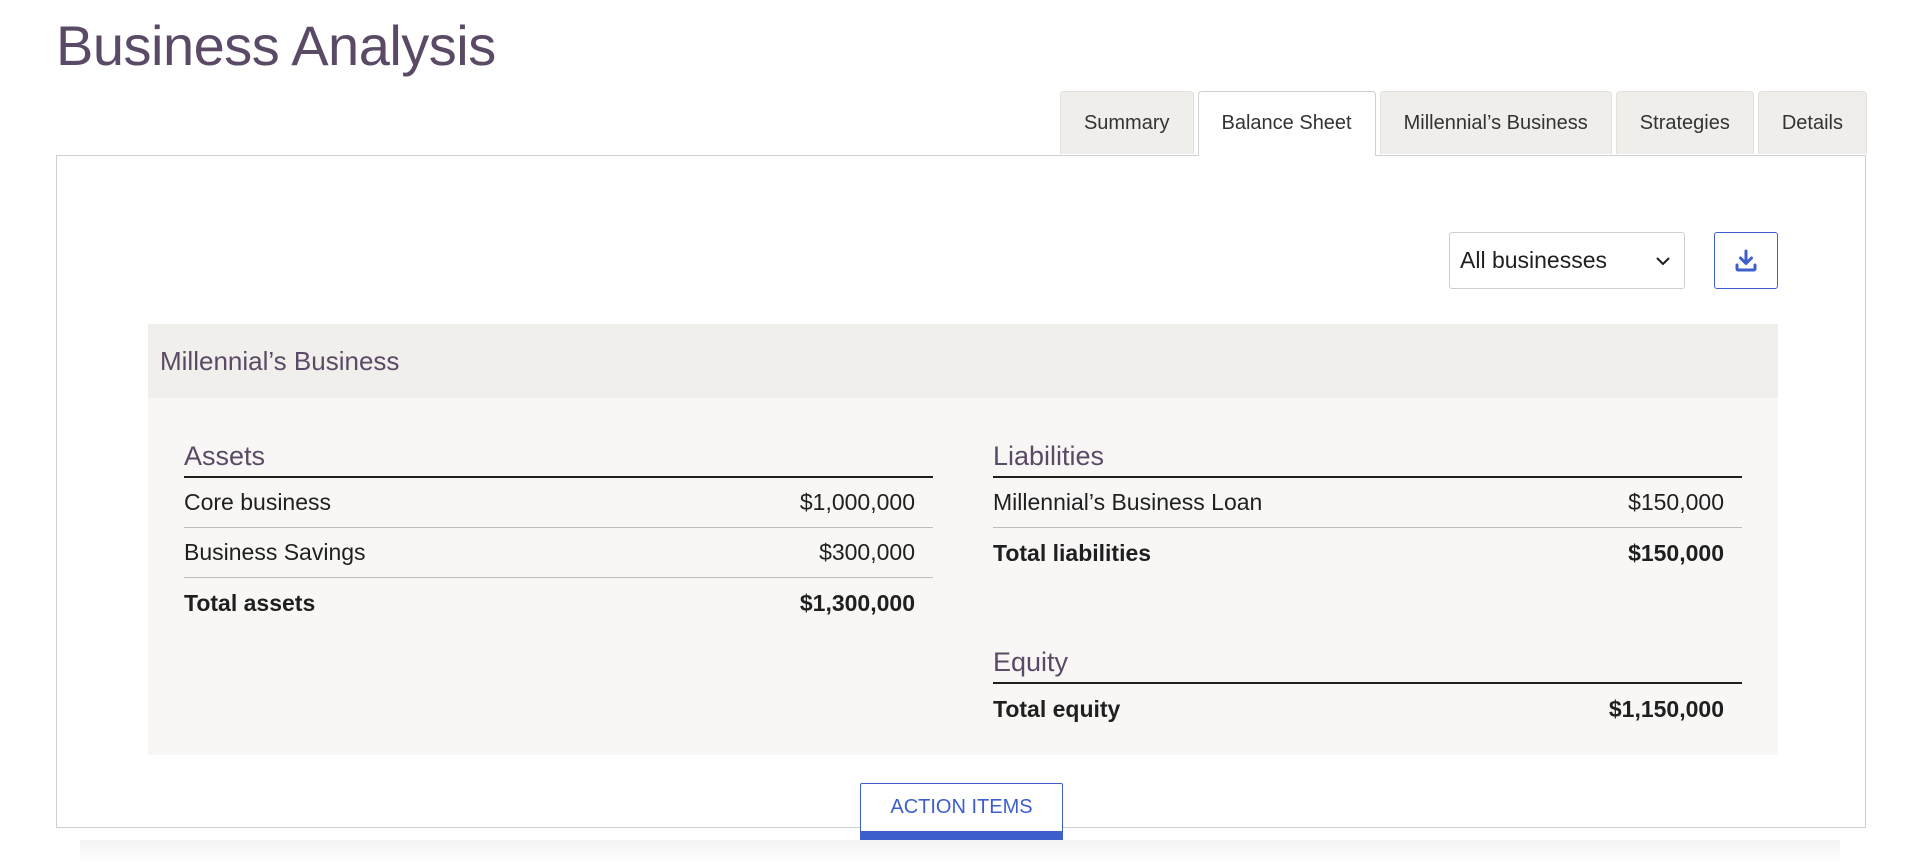 This screenshot has width=1920, height=862. Describe the element at coordinates (250, 602) in the screenshot. I see `total-assets-label: Total assets` at that location.